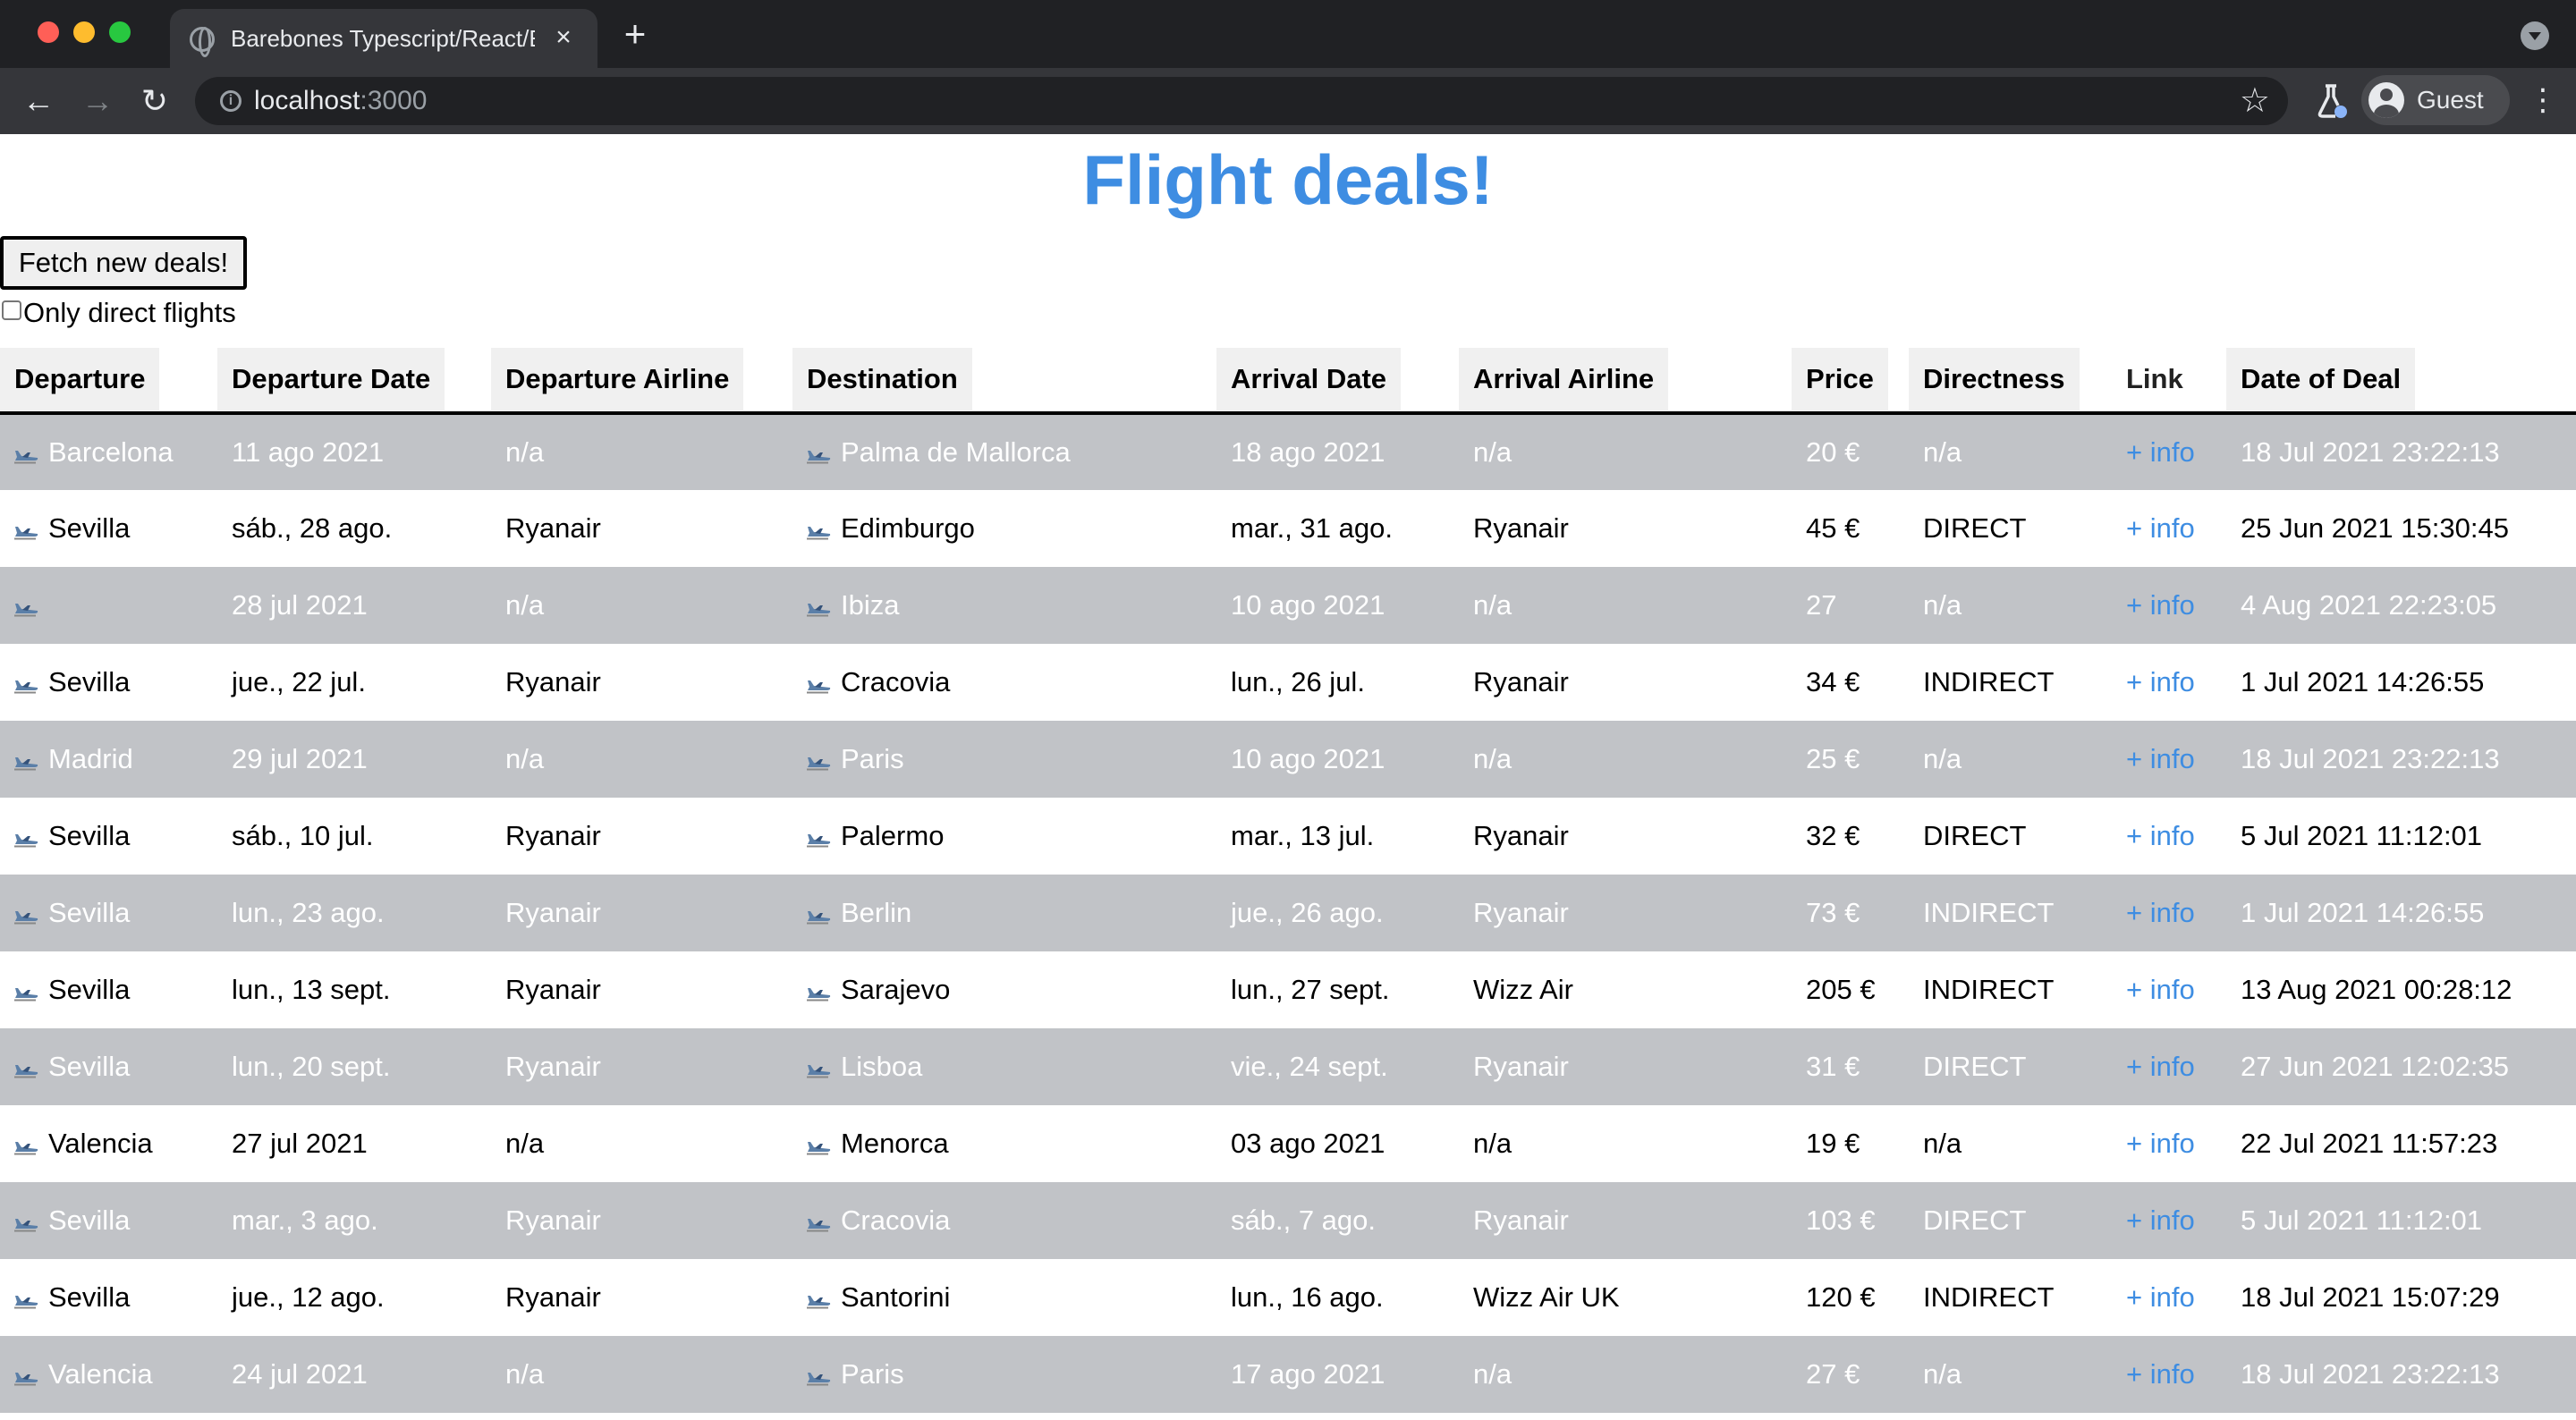 The image size is (2576, 1420). Describe the element at coordinates (1004, 528) in the screenshot. I see `cell-destination: Edimburgo` at that location.